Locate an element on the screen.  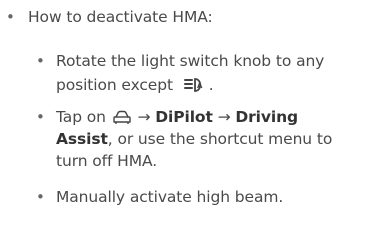
list-item-tap-line2: Assist, or use the shortcut menu to is located at coordinates (194, 139).